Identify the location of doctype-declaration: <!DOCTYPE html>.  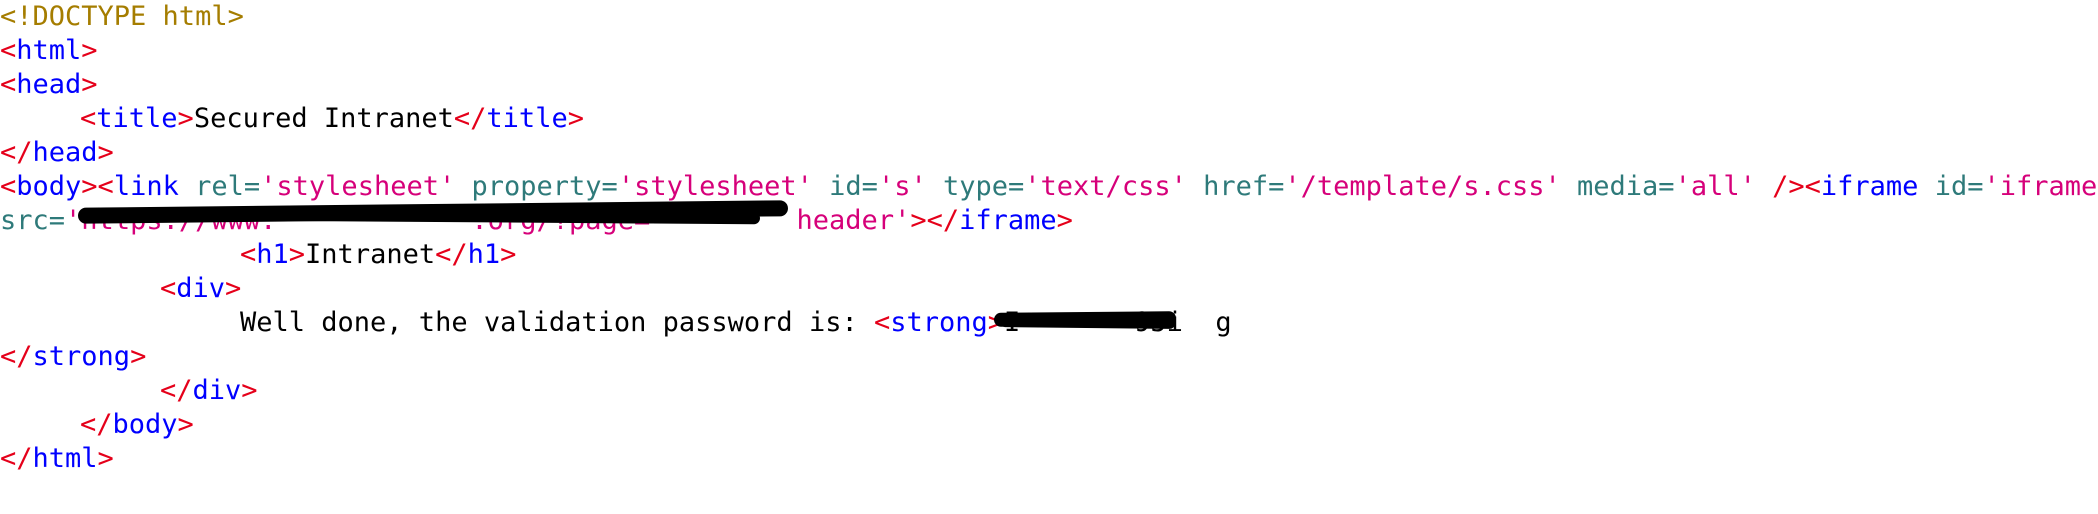
(122, 16).